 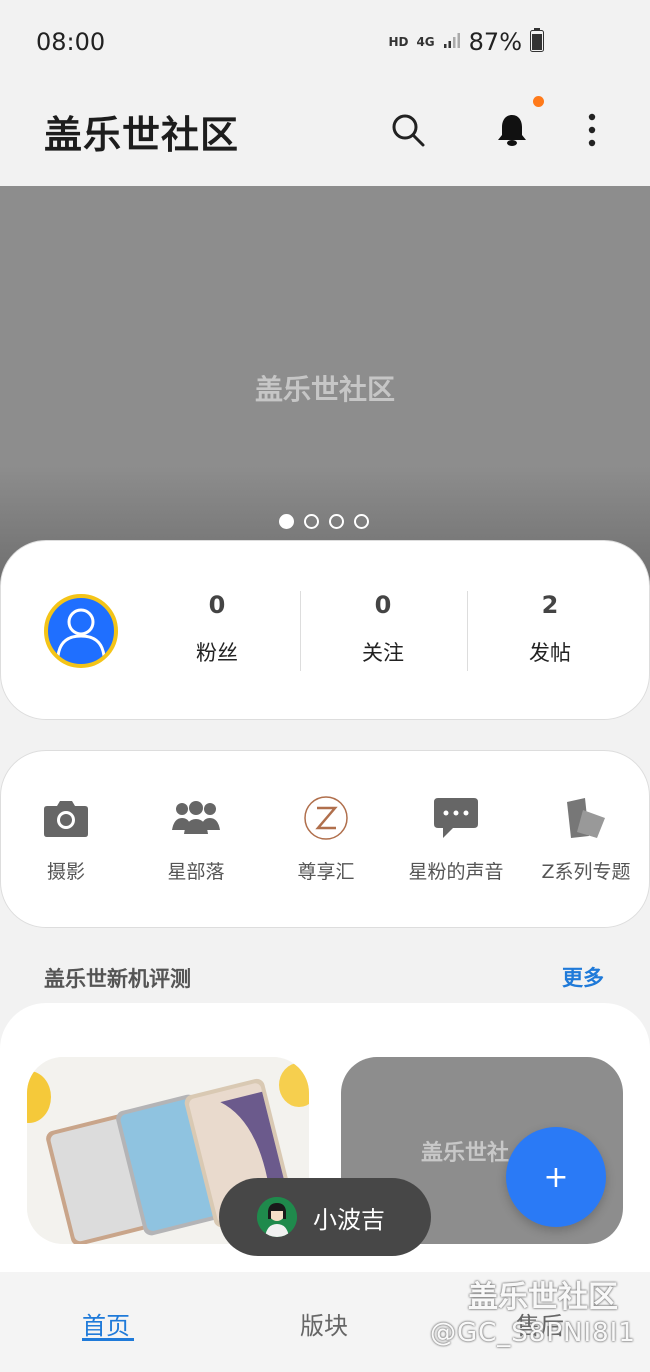 I want to click on notifications-button, so click(x=512, y=130).